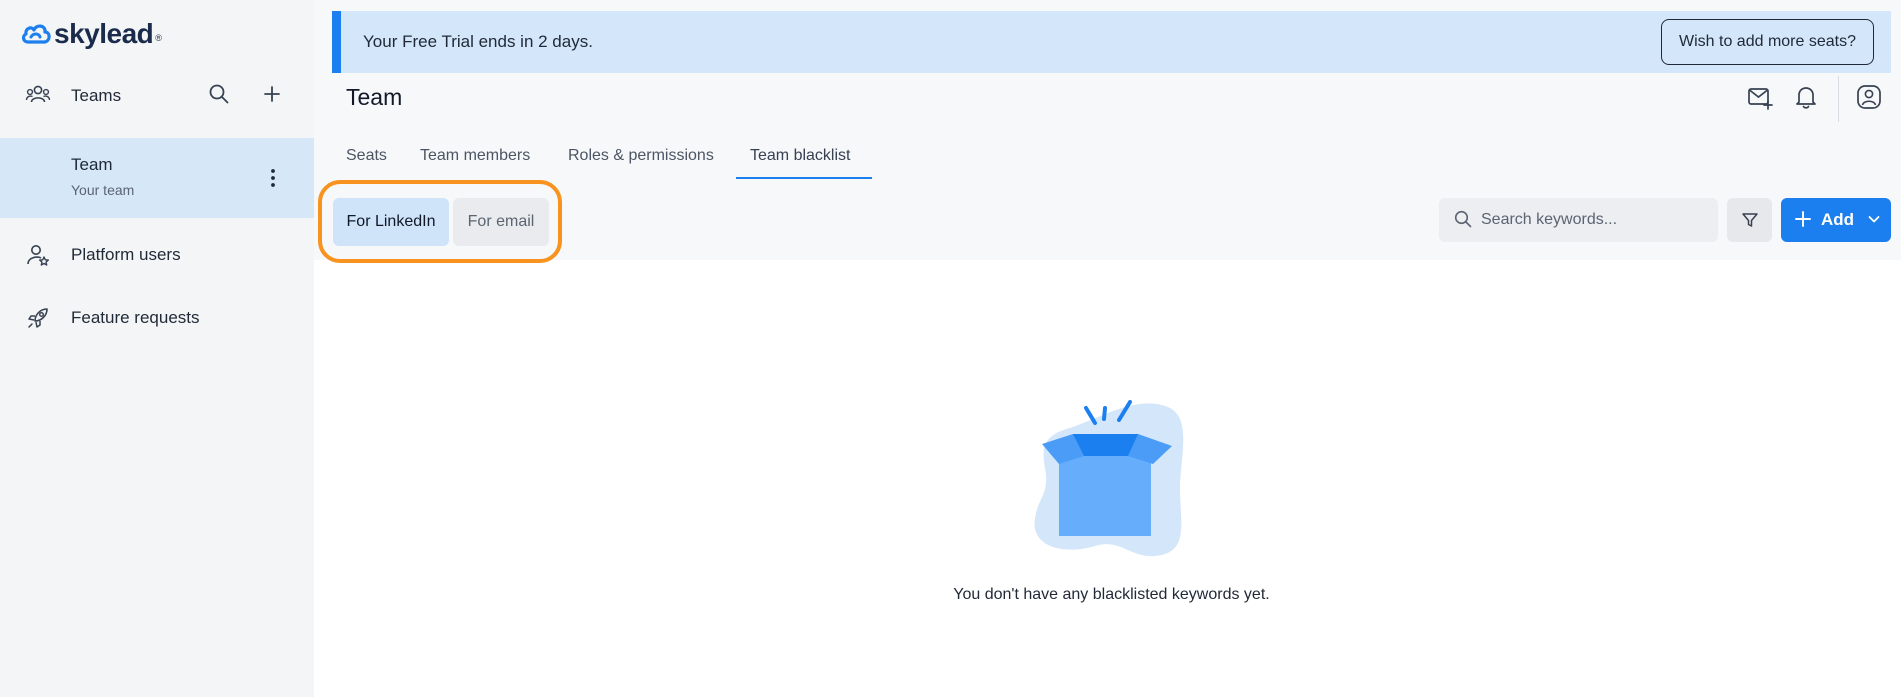 This screenshot has width=1901, height=697. I want to click on users-icon, so click(38, 94).